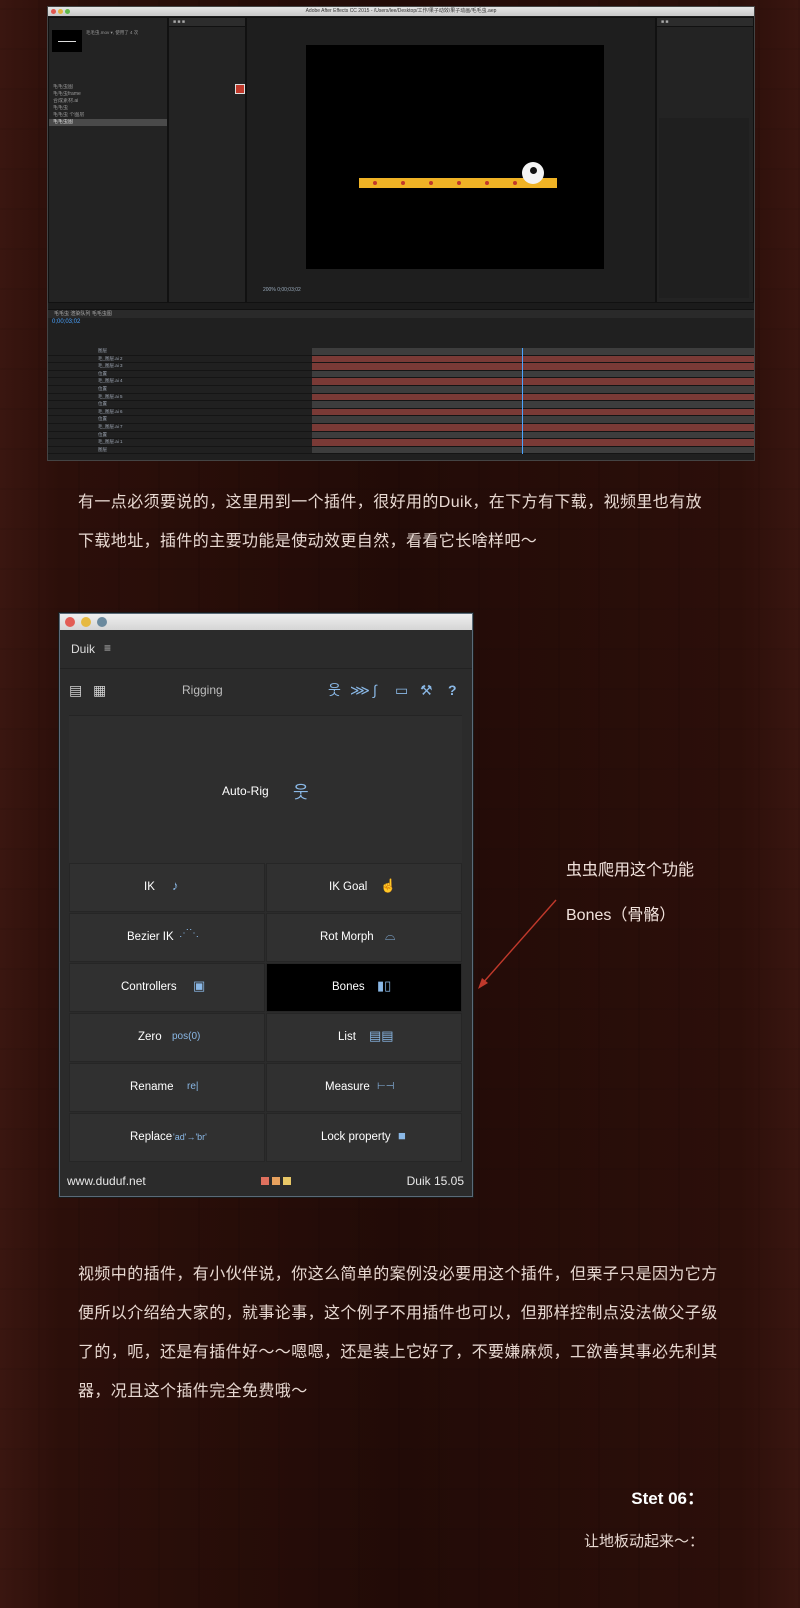 This screenshot has height=1608, width=800. Describe the element at coordinates (108, 87) in the screenshot. I see `ae-project-item: 毛毛虫图` at that location.